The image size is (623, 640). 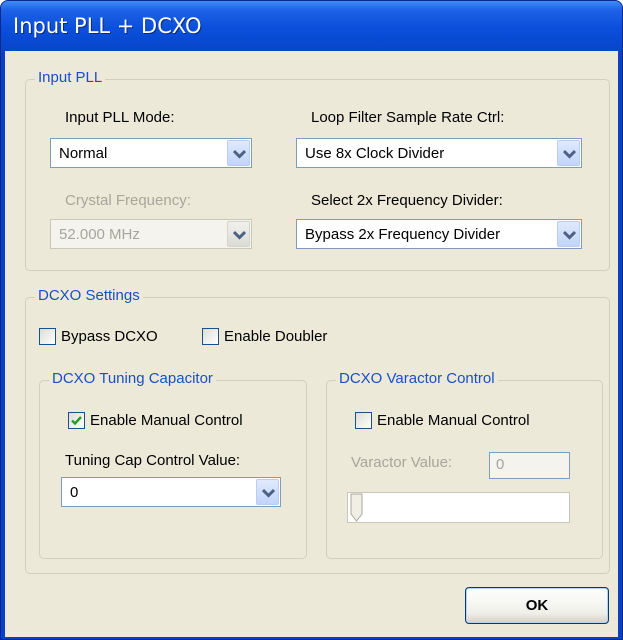 I want to click on varactor-value-field: 0, so click(x=529, y=465).